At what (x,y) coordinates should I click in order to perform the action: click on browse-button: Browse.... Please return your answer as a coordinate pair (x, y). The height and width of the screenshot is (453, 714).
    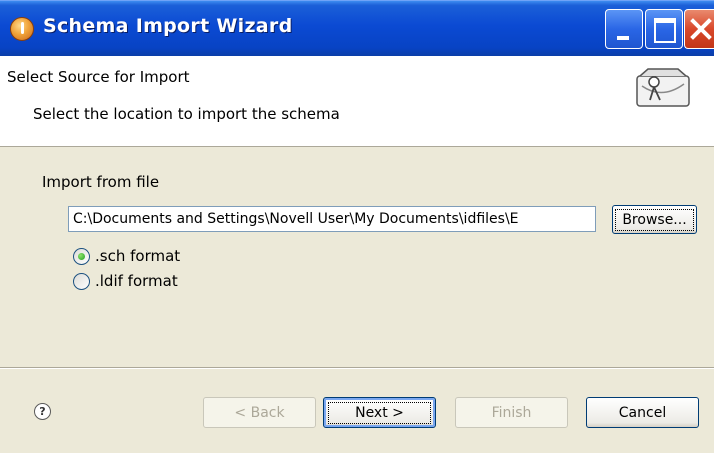
    Looking at the image, I should click on (654, 219).